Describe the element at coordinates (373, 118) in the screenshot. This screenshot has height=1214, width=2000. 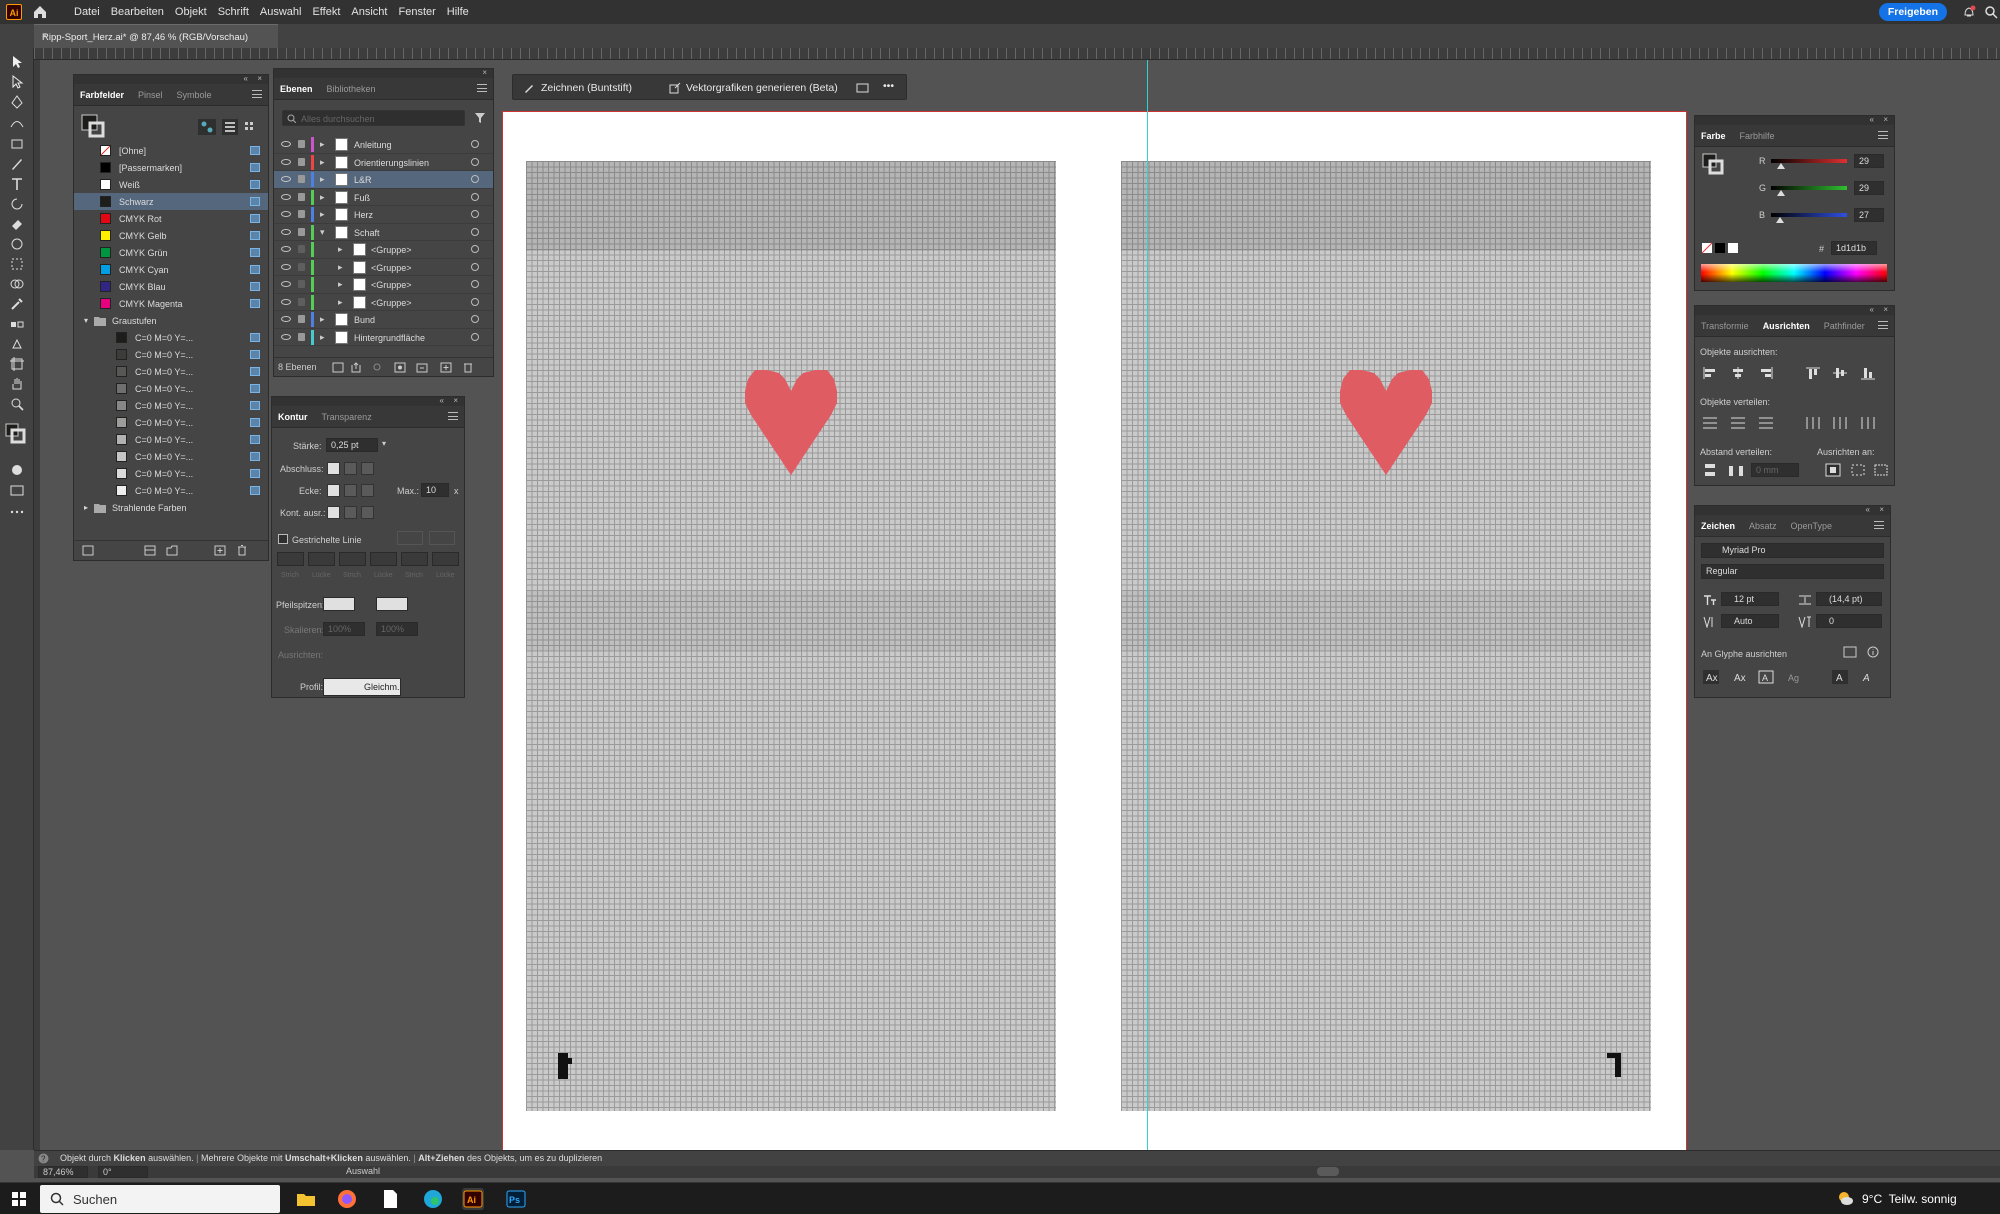
I see `layer-search-field: Alles durchsuchen` at that location.